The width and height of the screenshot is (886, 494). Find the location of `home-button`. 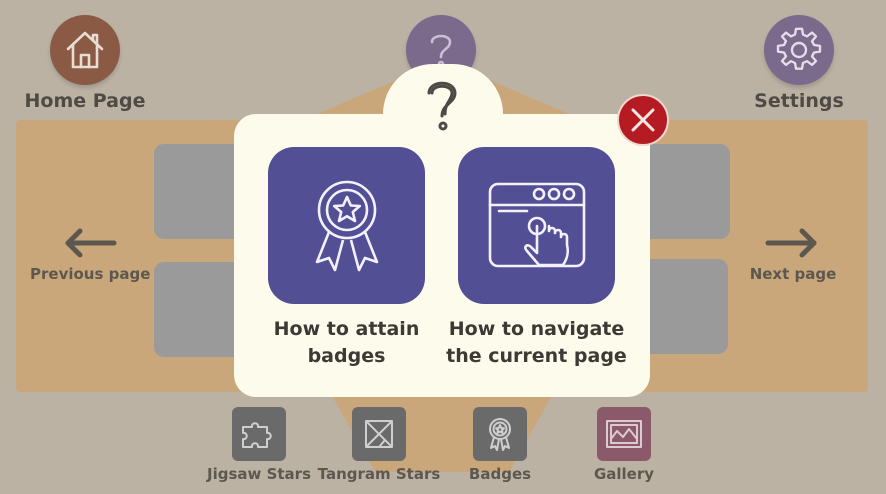

home-button is located at coordinates (85, 50).